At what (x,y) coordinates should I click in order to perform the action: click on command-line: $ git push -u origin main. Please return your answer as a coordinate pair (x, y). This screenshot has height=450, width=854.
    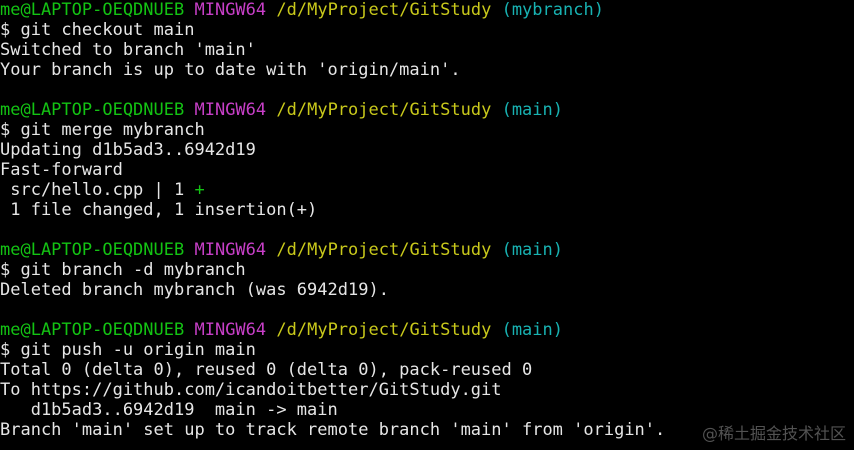
    Looking at the image, I should click on (128, 350).